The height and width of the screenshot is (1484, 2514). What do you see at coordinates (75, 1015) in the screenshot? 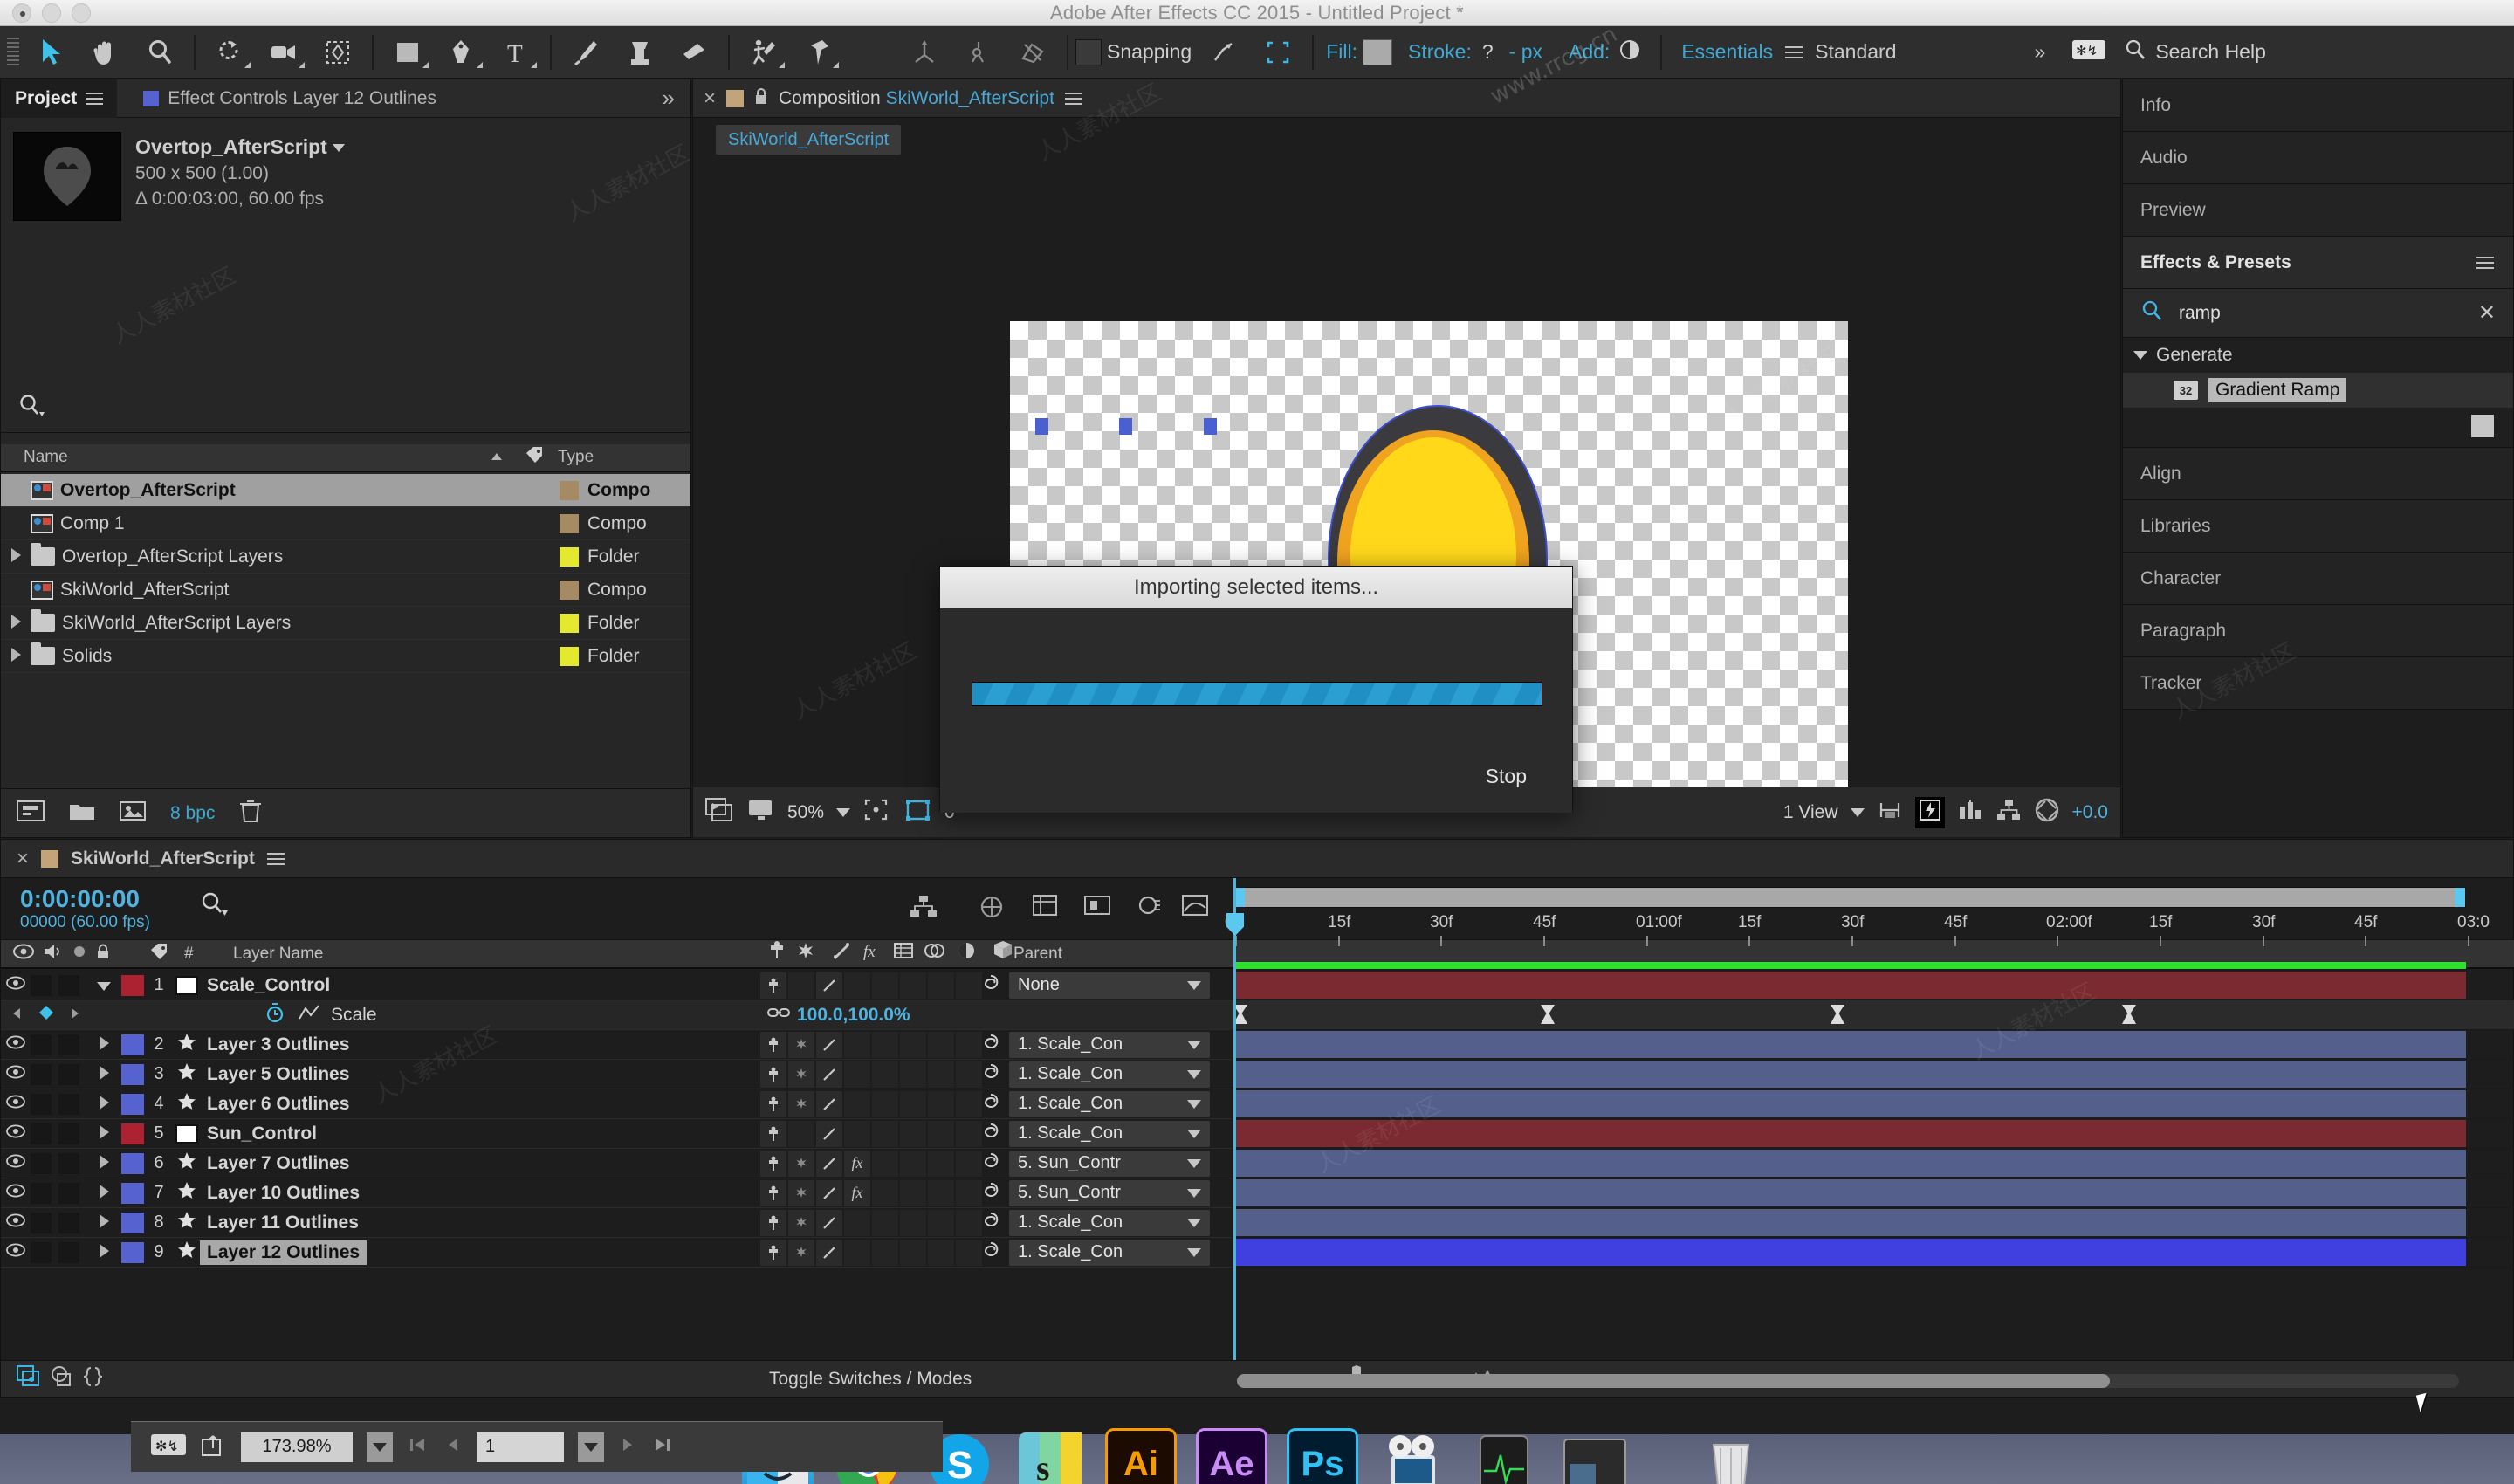
I see `next-keyframe-icon` at bounding box center [75, 1015].